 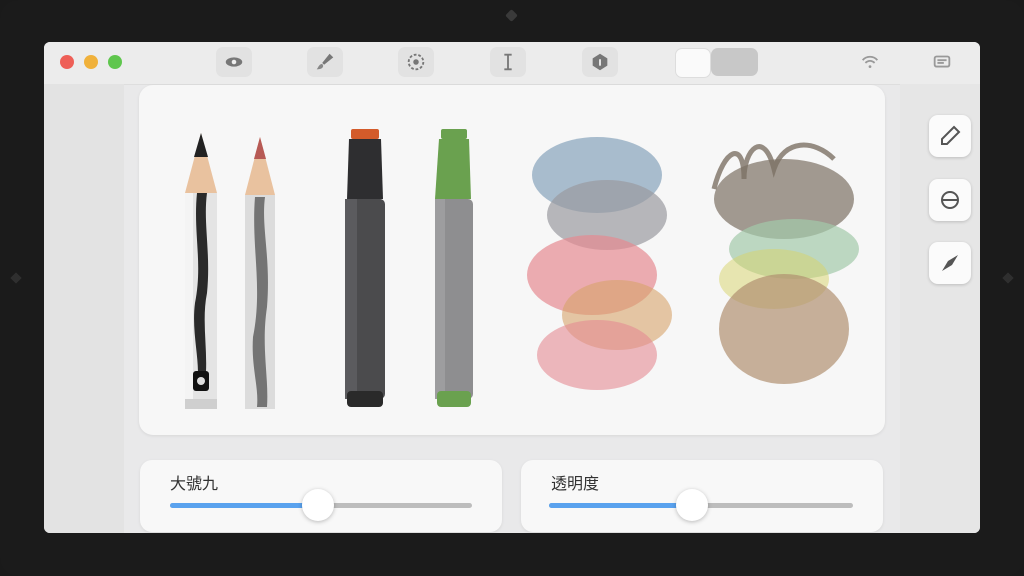 I want to click on size-slider-track, so click(x=321, y=505).